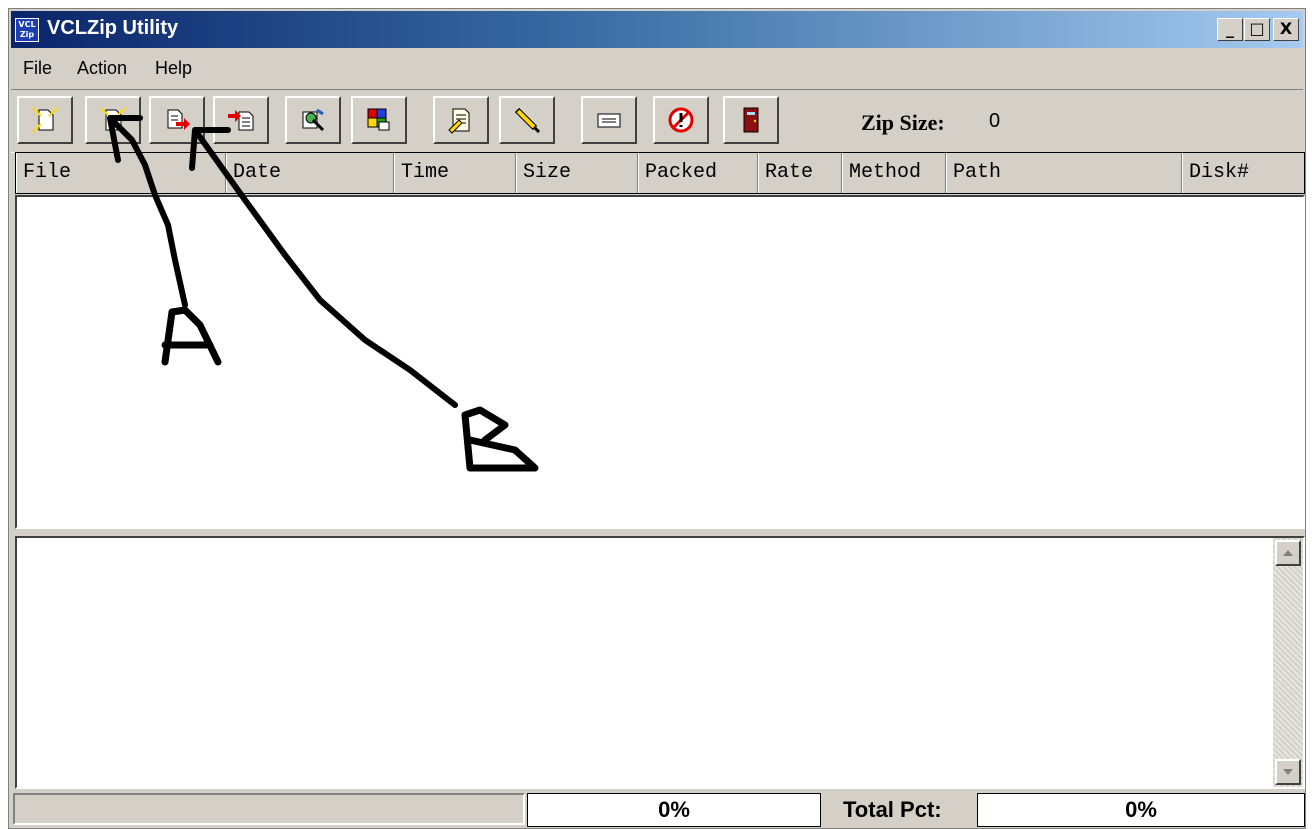  Describe the element at coordinates (500, 439) in the screenshot. I see `label-b-drawing` at that location.